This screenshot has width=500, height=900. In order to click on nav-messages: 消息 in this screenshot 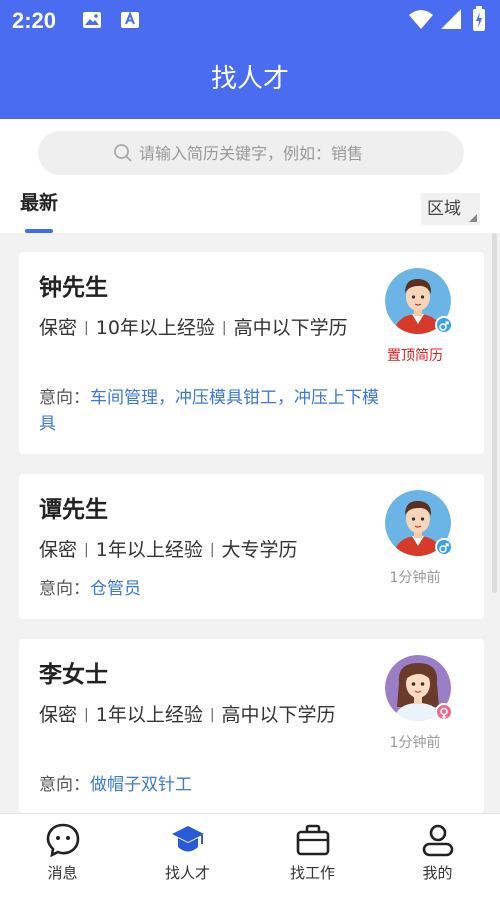, I will do `click(62, 854)`.